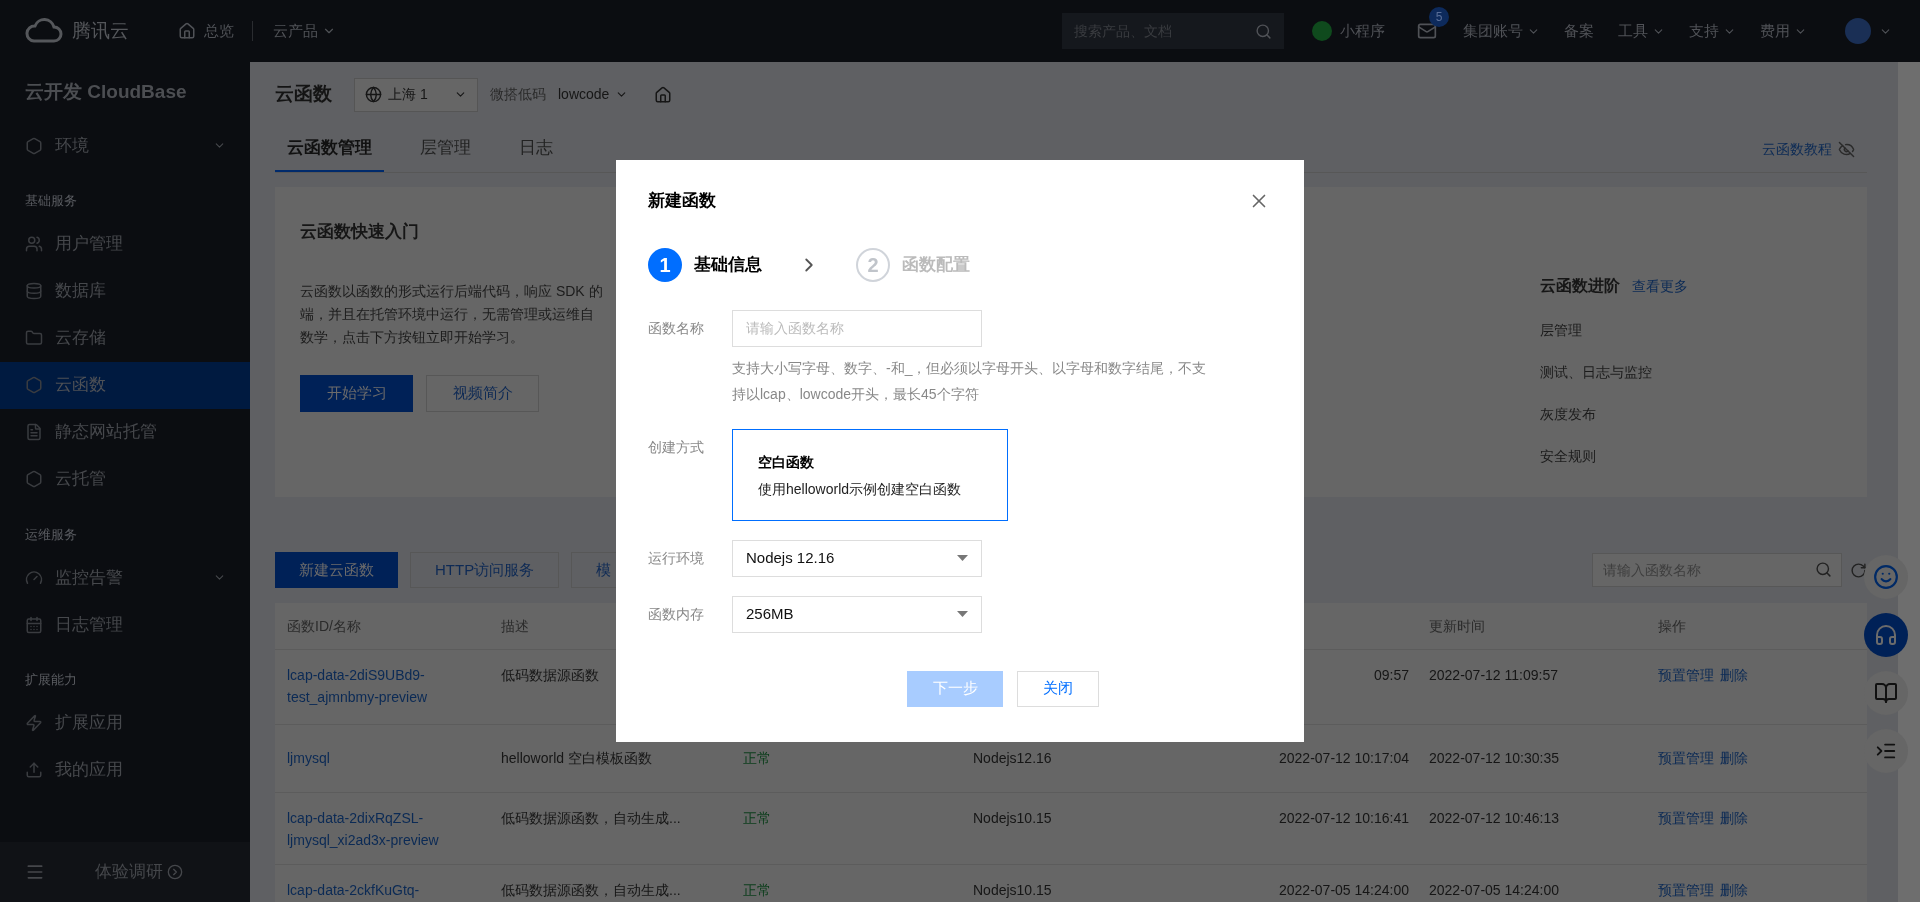  Describe the element at coordinates (125, 291) in the screenshot. I see `sidebar-item: 数据库` at that location.